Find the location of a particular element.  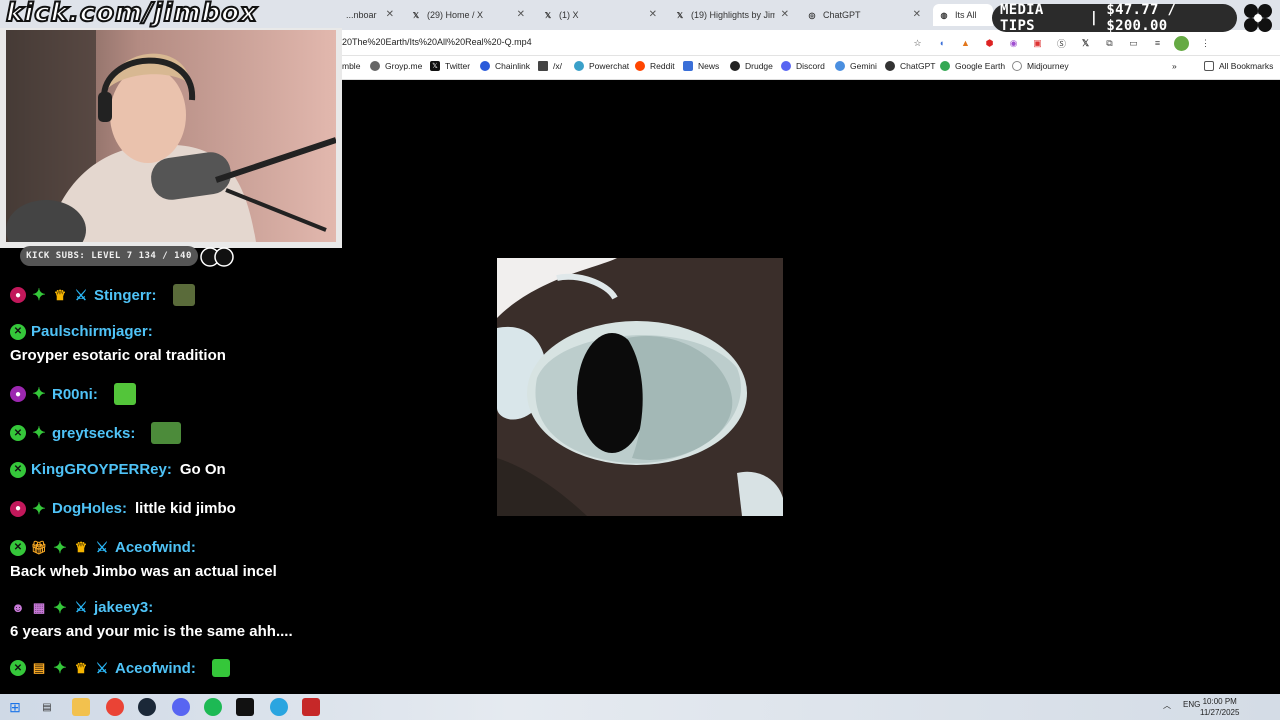

bookmark-item: Midjourney is located at coordinates (1040, 66).